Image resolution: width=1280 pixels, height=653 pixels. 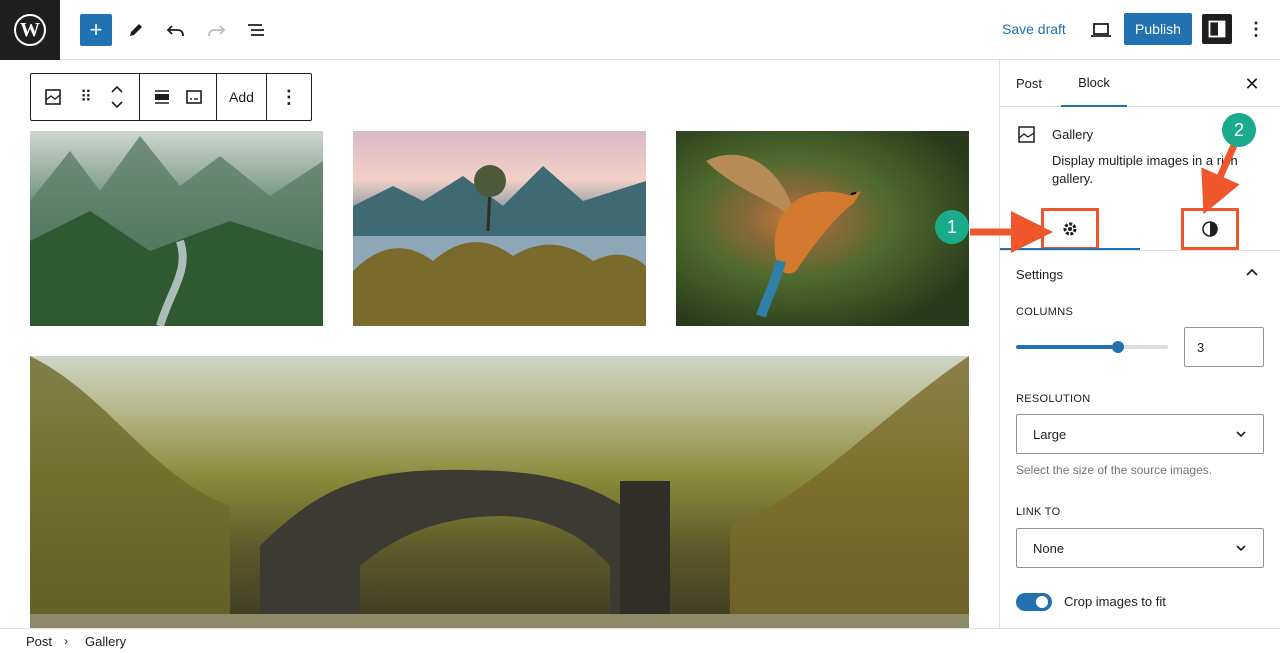 What do you see at coordinates (1049, 548) in the screenshot?
I see `link-to-value: None` at bounding box center [1049, 548].